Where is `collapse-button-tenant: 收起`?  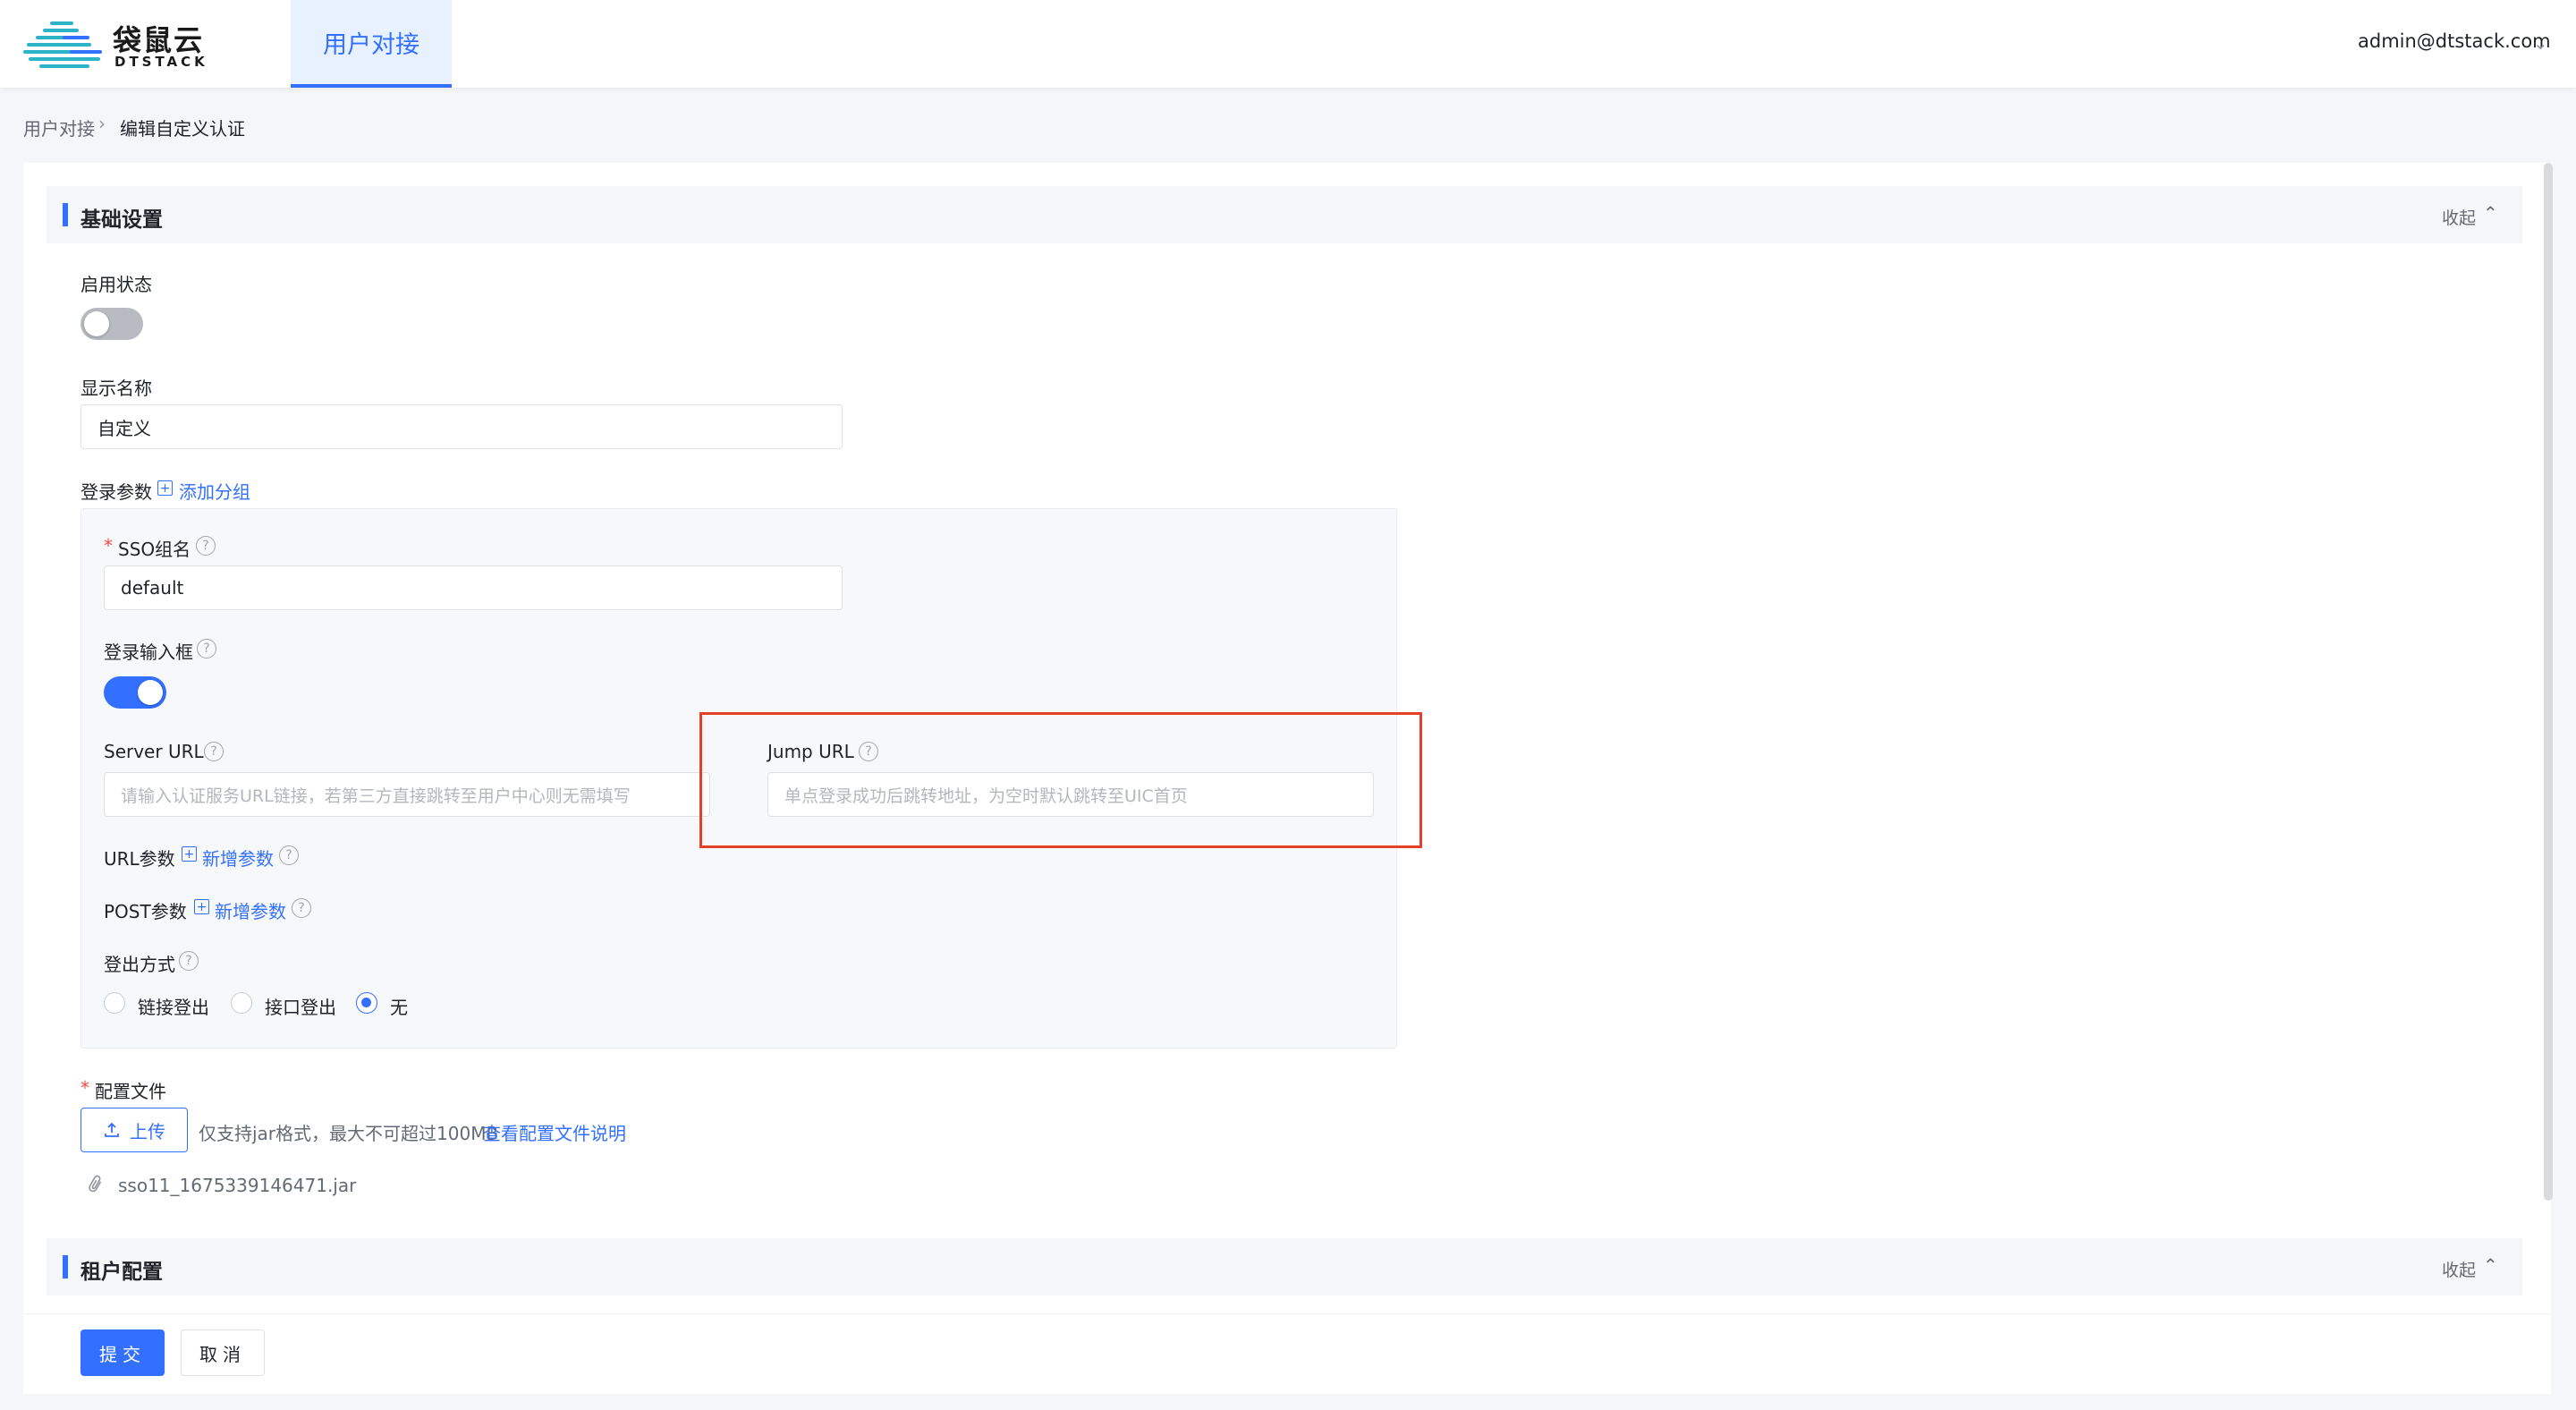 collapse-button-tenant: 收起 is located at coordinates (2459, 1269).